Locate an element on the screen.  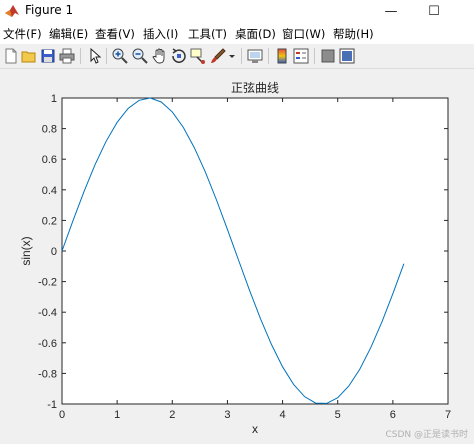
minimize-button: — is located at coordinates (391, 11).